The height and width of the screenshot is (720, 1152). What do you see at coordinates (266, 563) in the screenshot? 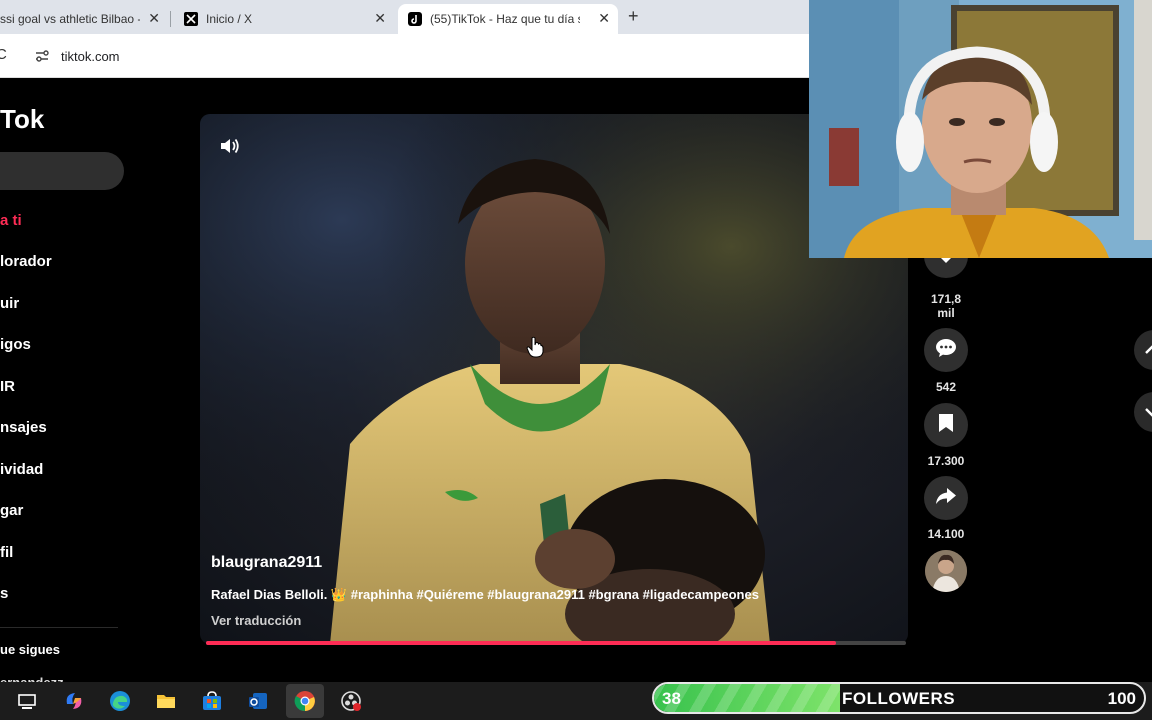
I see `video-author: blaugrana2911` at bounding box center [266, 563].